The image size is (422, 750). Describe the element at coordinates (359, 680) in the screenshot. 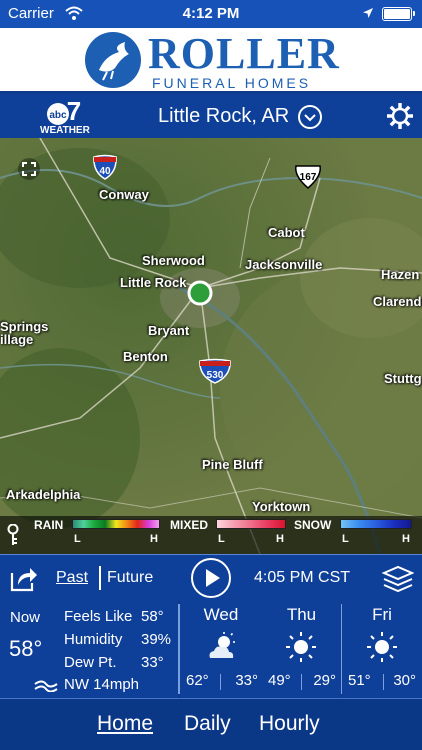

I see `forecast-high: 51°` at that location.